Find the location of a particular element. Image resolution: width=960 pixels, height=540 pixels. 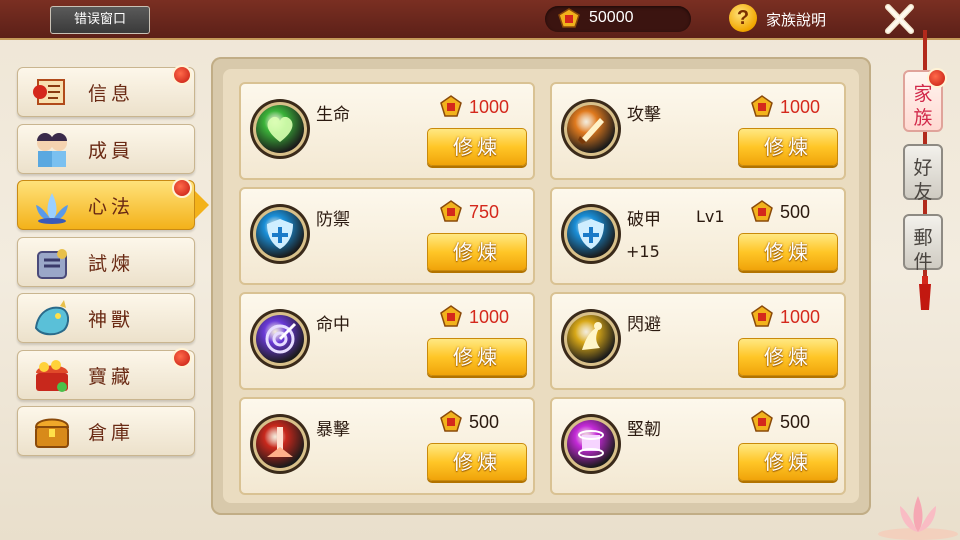

lotus-decoration-icon is located at coordinates (918, 518).